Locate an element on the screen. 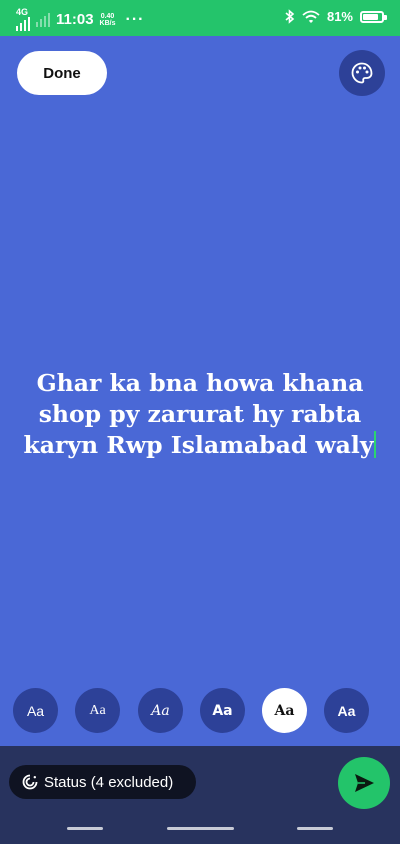 The image size is (400, 844). nav-home is located at coordinates (200, 828).